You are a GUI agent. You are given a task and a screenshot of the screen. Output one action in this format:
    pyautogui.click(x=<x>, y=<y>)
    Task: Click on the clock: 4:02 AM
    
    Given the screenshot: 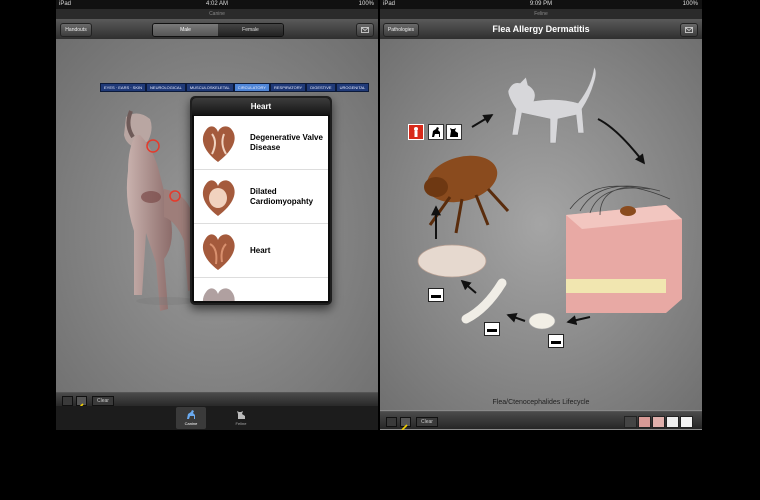 What is the action you would take?
    pyautogui.click(x=216, y=4)
    